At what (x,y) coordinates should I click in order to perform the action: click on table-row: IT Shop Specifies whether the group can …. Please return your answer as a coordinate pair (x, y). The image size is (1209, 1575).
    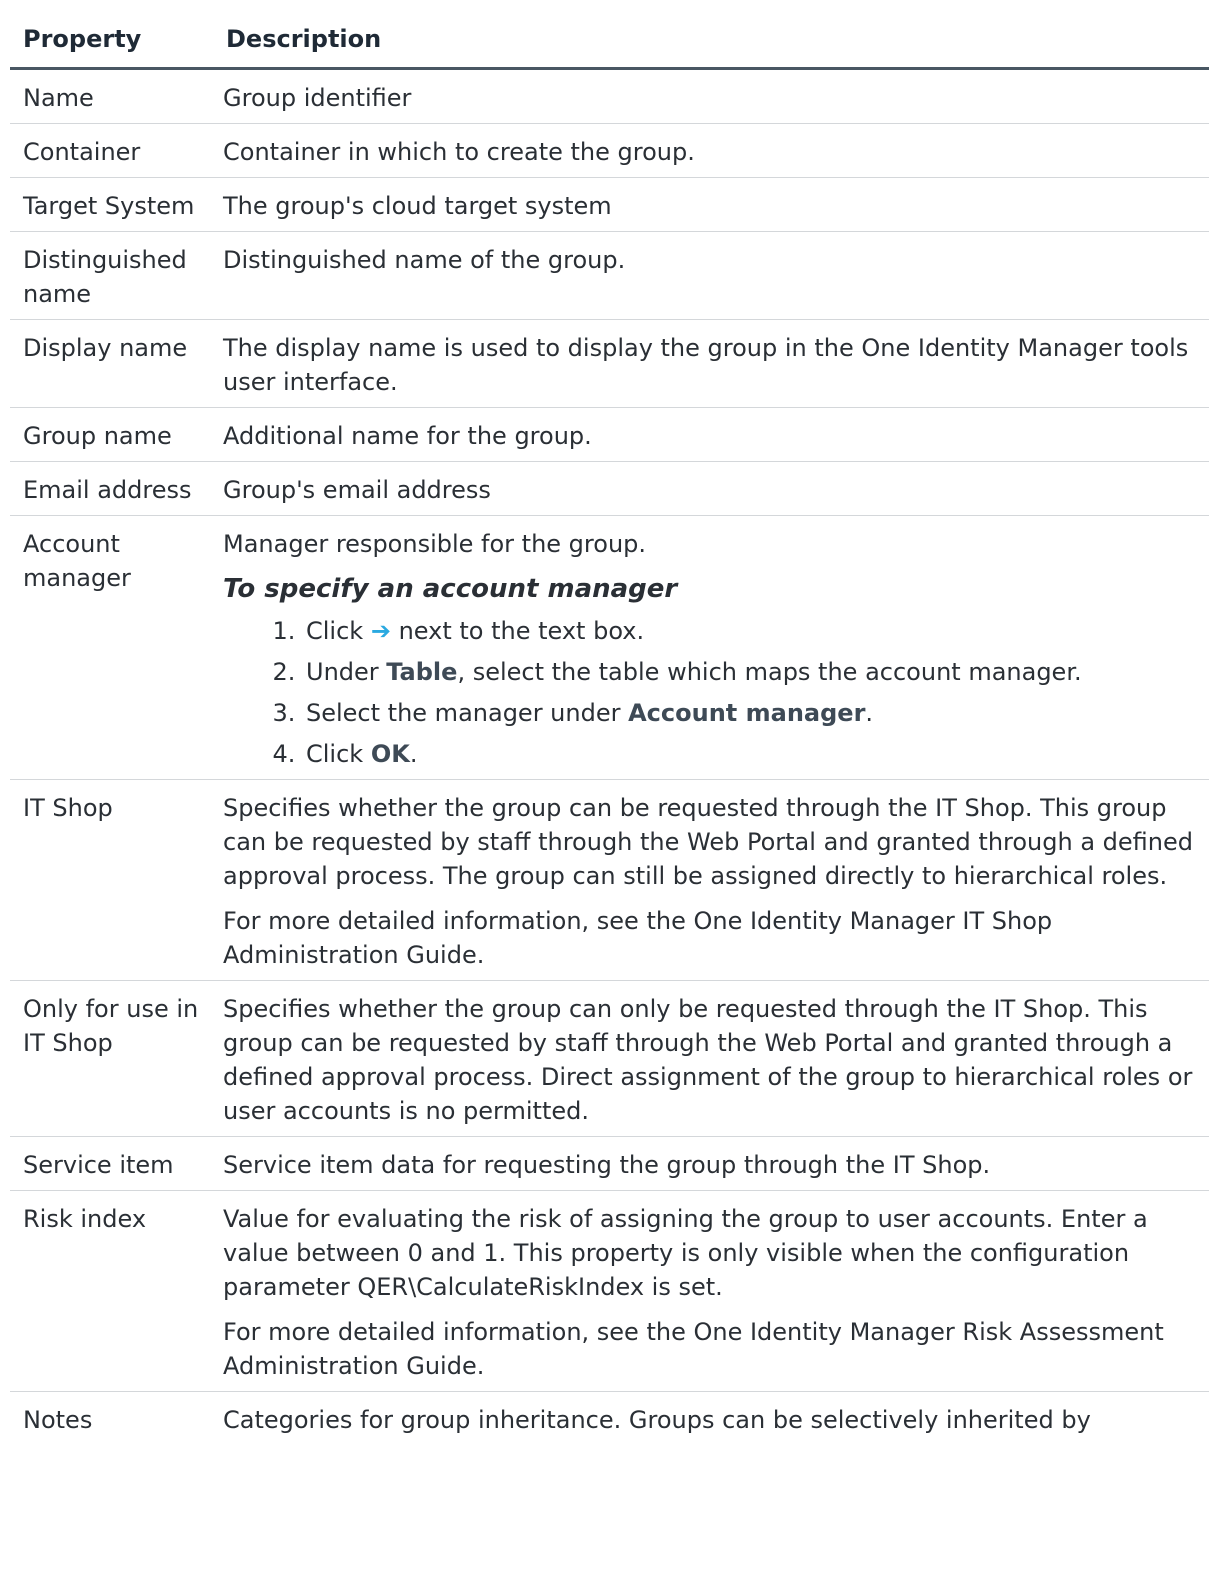
    Looking at the image, I should click on (609, 880).